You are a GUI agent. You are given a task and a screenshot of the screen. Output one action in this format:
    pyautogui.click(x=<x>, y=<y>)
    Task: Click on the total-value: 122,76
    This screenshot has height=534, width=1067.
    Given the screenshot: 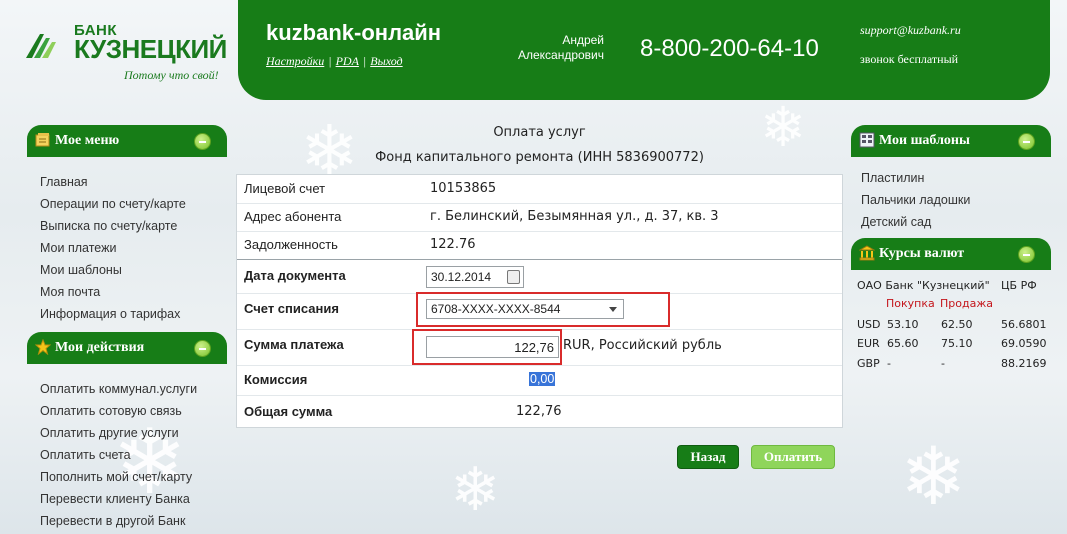 What is the action you would take?
    pyautogui.click(x=539, y=411)
    